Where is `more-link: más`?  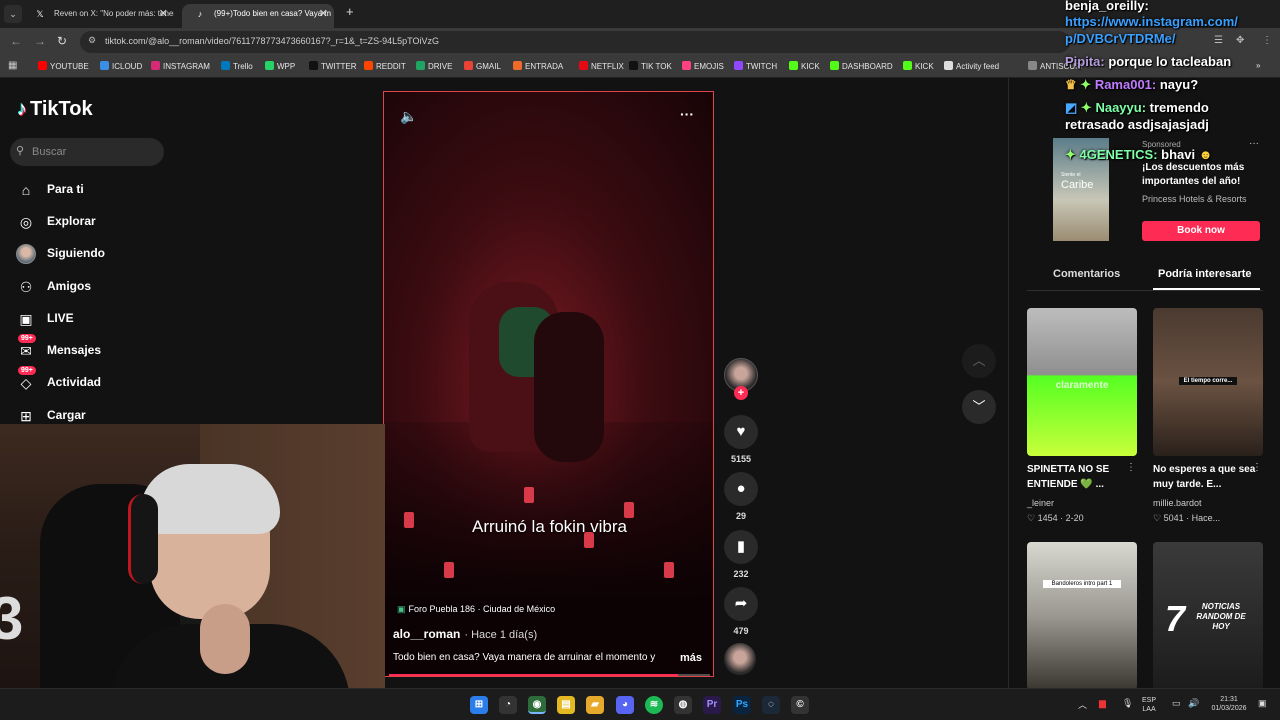
more-link: más is located at coordinates (691, 658).